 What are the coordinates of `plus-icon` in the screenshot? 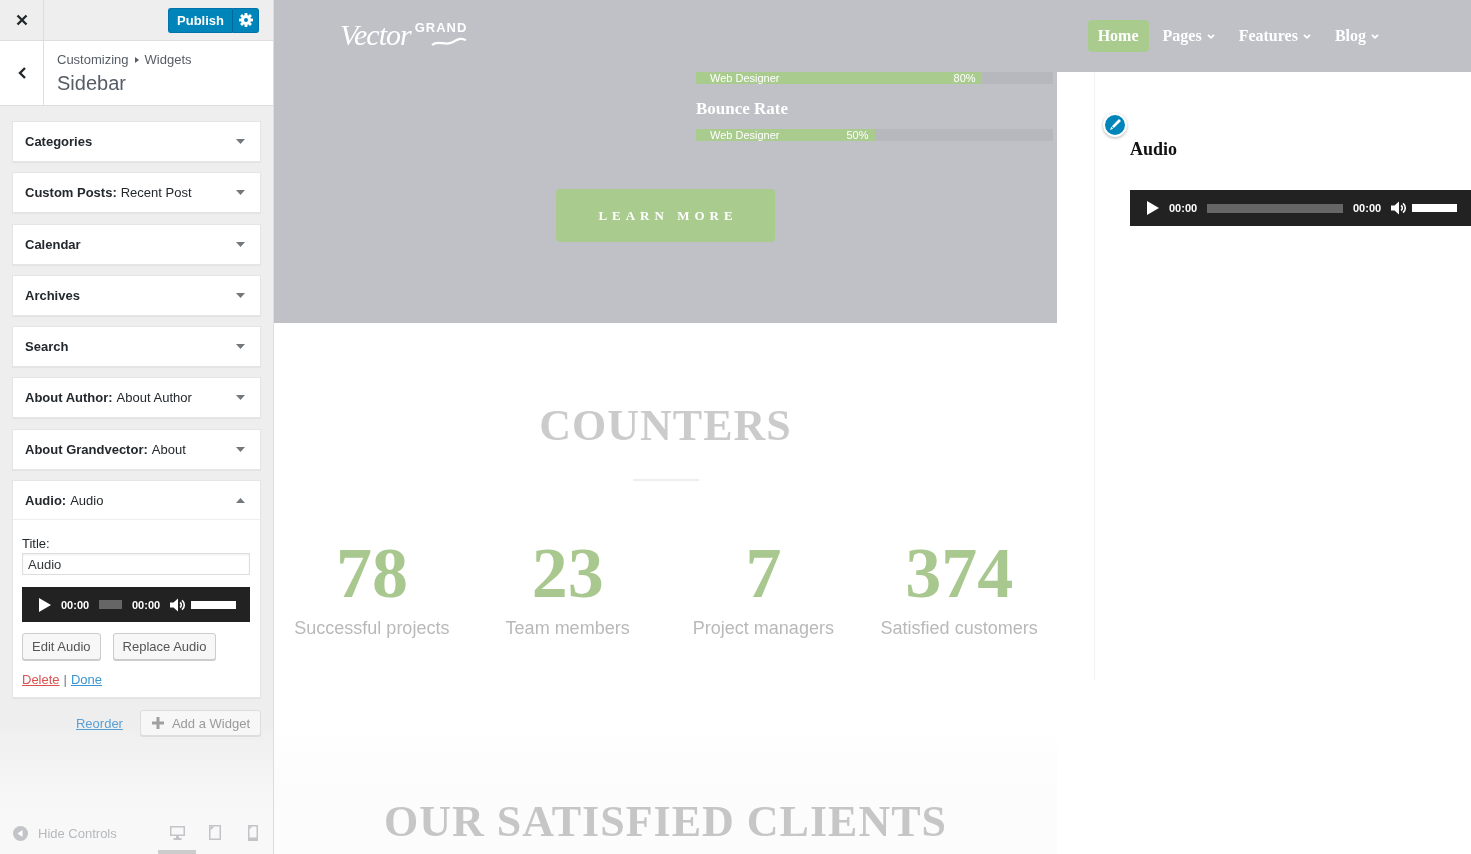 It's located at (157, 723).